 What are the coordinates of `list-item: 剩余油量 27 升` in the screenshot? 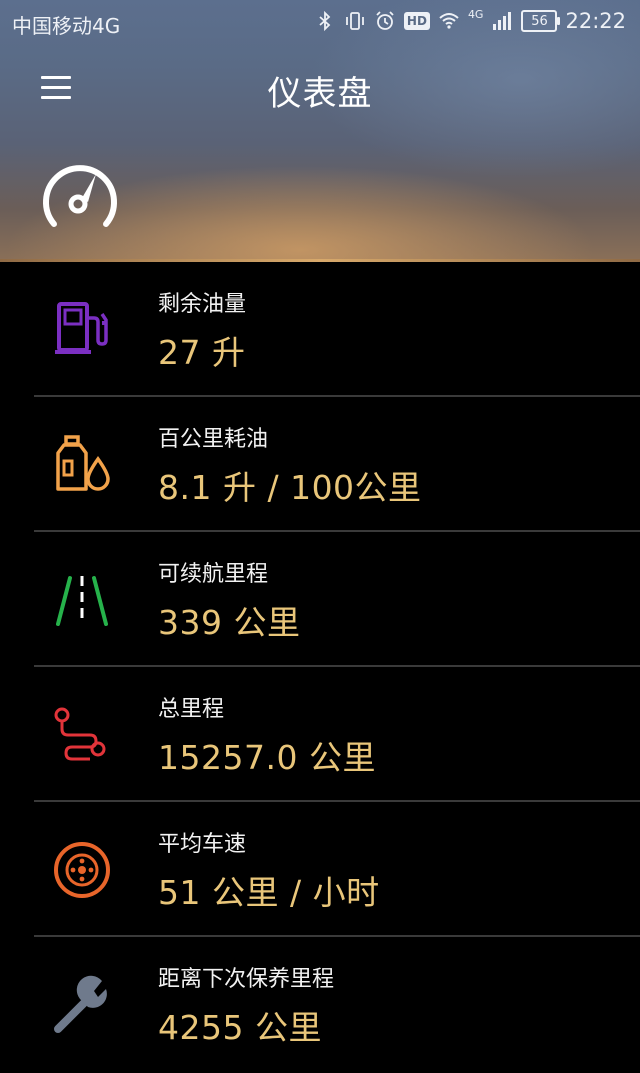 It's located at (320, 329).